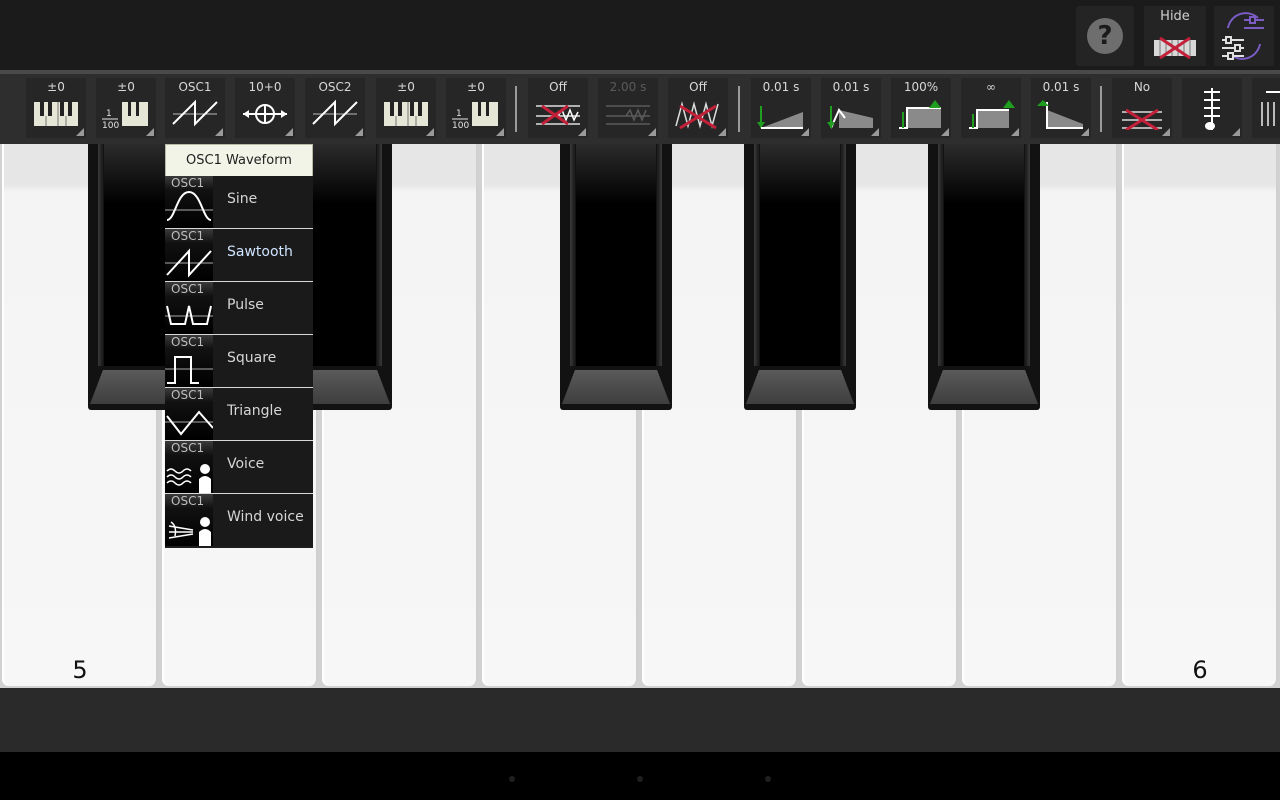 The width and height of the screenshot is (1280, 800). I want to click on osc2-finetune-button: ±0 1 100, so click(476, 108).